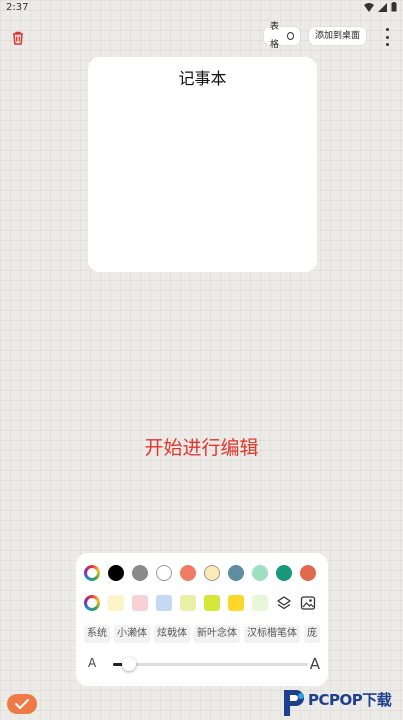 The height and width of the screenshot is (720, 403). Describe the element at coordinates (97, 634) in the screenshot. I see `font-option: 系统` at that location.